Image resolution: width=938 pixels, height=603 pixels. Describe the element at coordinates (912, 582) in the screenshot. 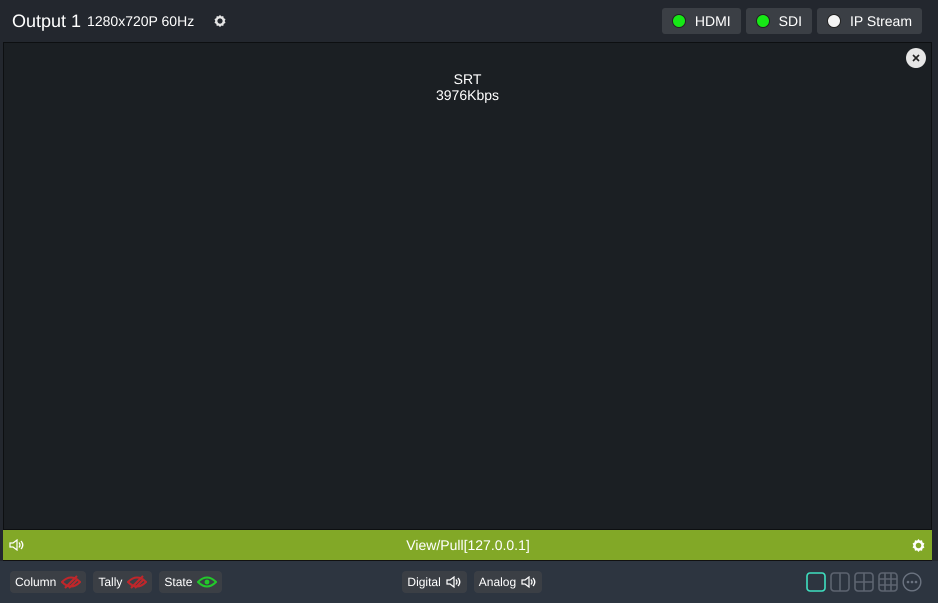

I see `more-icon` at that location.